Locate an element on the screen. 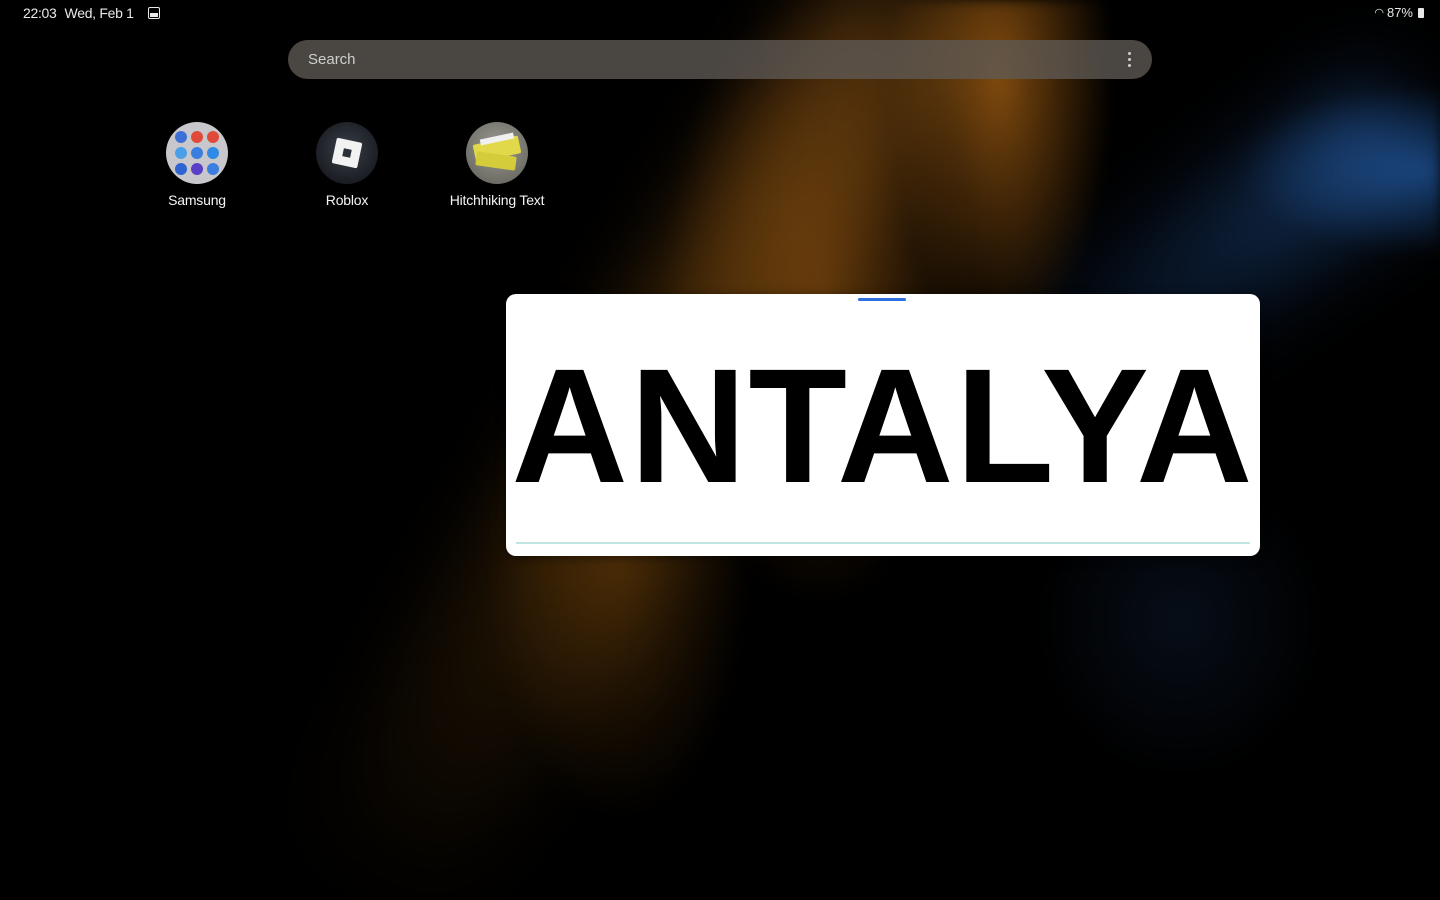 Image resolution: width=1440 pixels, height=900 pixels. app-label: Samsung is located at coordinates (197, 200).